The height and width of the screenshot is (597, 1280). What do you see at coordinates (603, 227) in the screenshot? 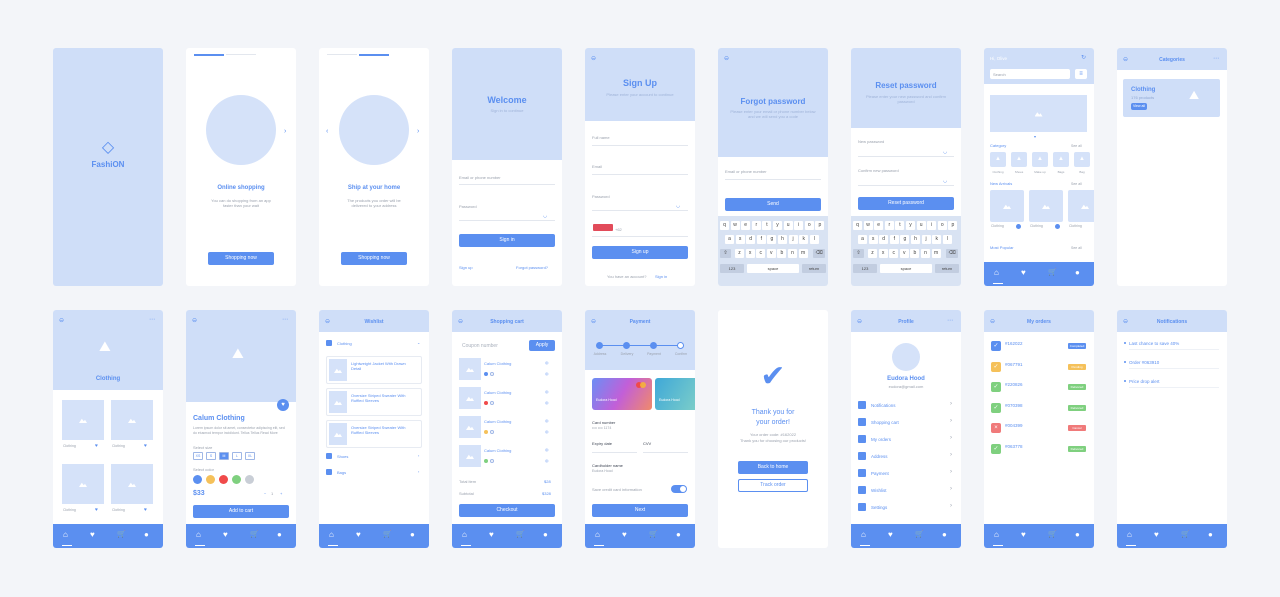
I see `flag-icon` at bounding box center [603, 227].